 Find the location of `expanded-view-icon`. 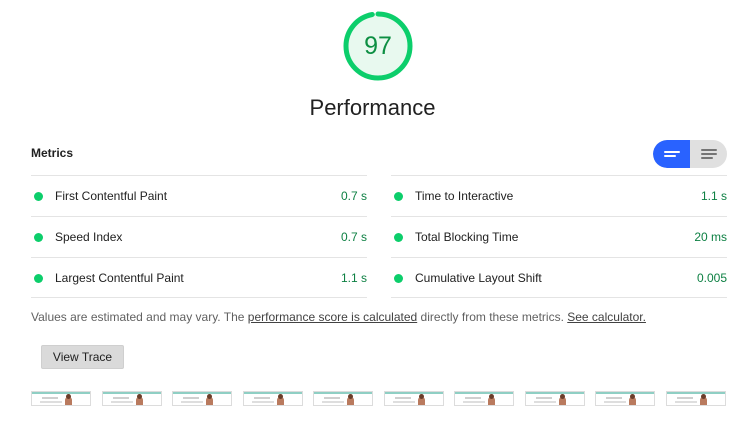

expanded-view-icon is located at coordinates (708, 154).